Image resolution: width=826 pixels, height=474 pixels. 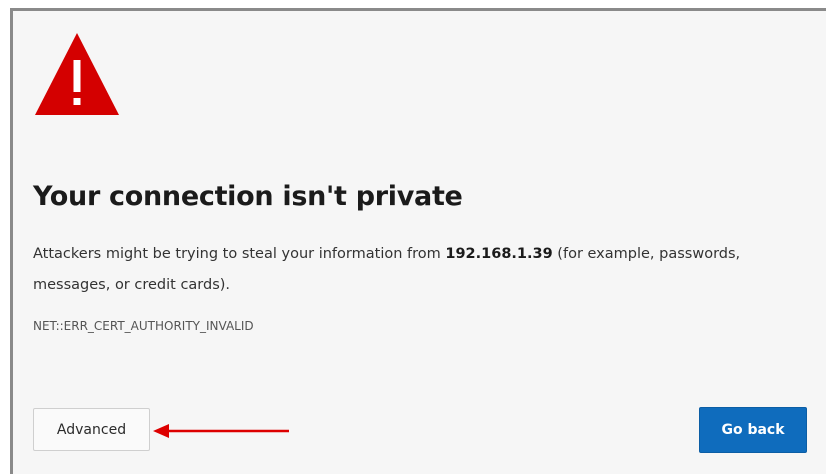 I want to click on page-title: Your connection isn't private, so click(x=248, y=196).